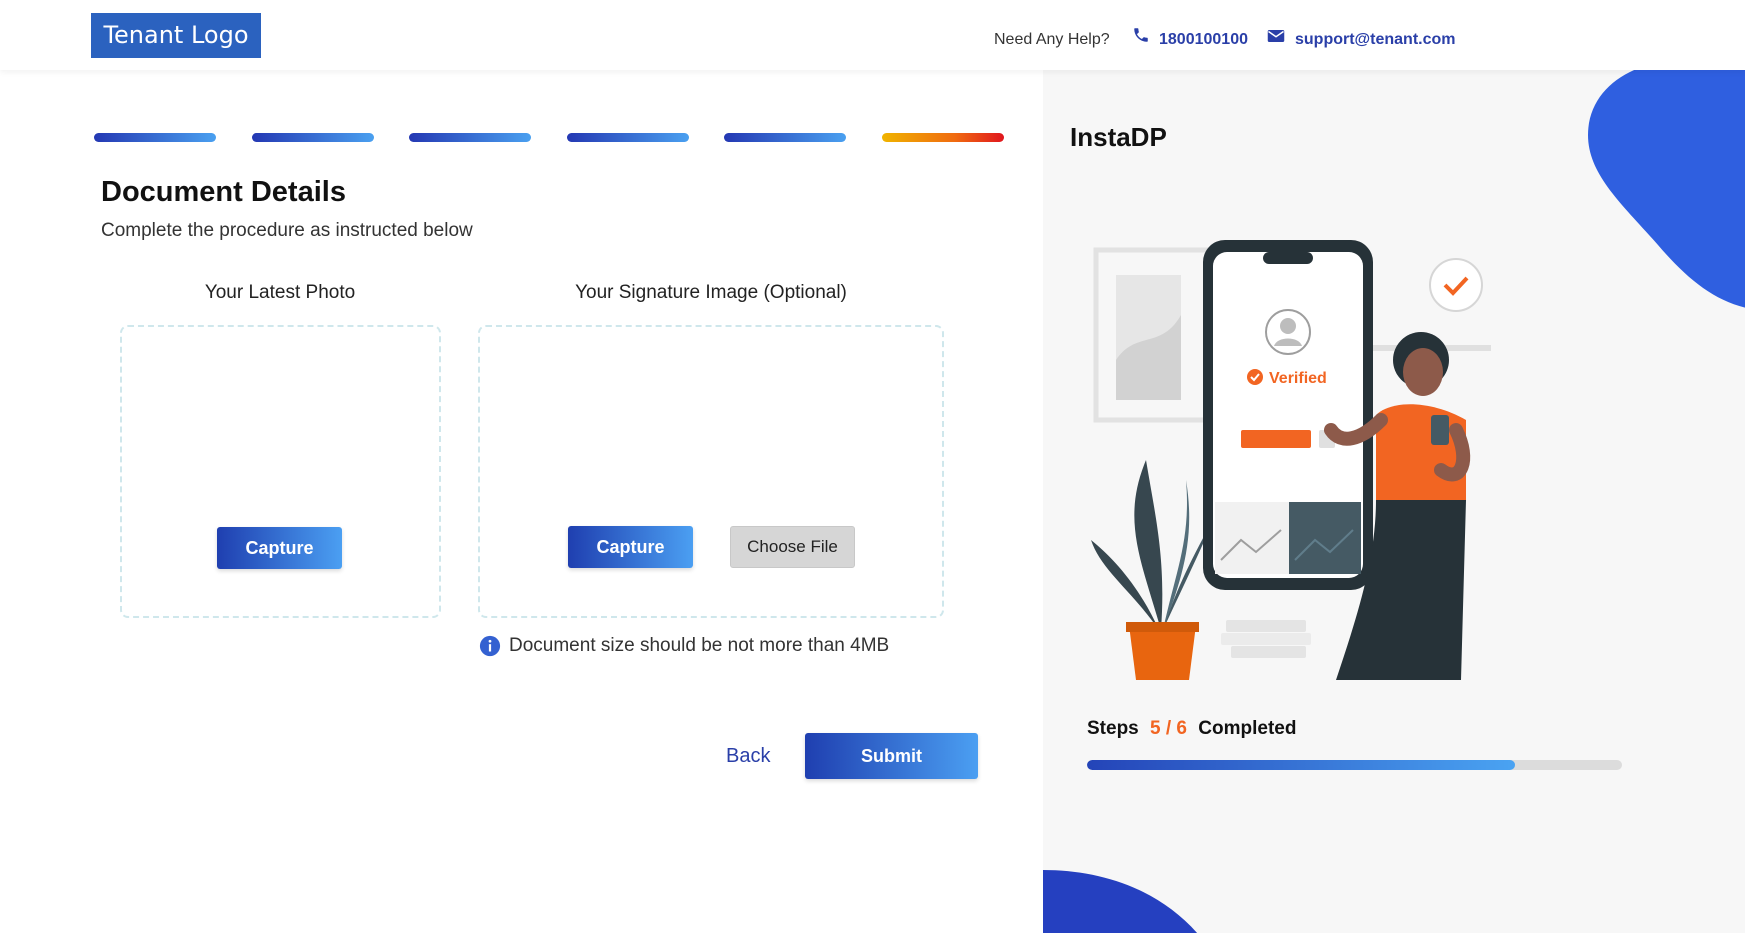  What do you see at coordinates (1301, 765) in the screenshot?
I see `steps-progress-fill` at bounding box center [1301, 765].